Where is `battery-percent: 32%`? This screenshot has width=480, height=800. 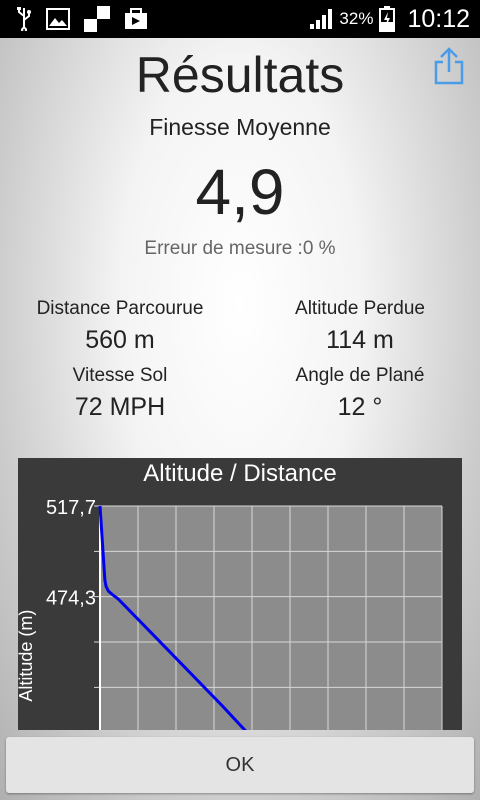 battery-percent: 32% is located at coordinates (356, 18).